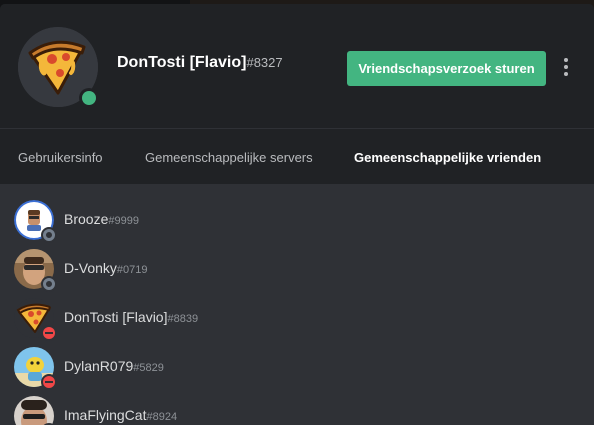  I want to click on profile-discriminator: #8327, so click(264, 62).